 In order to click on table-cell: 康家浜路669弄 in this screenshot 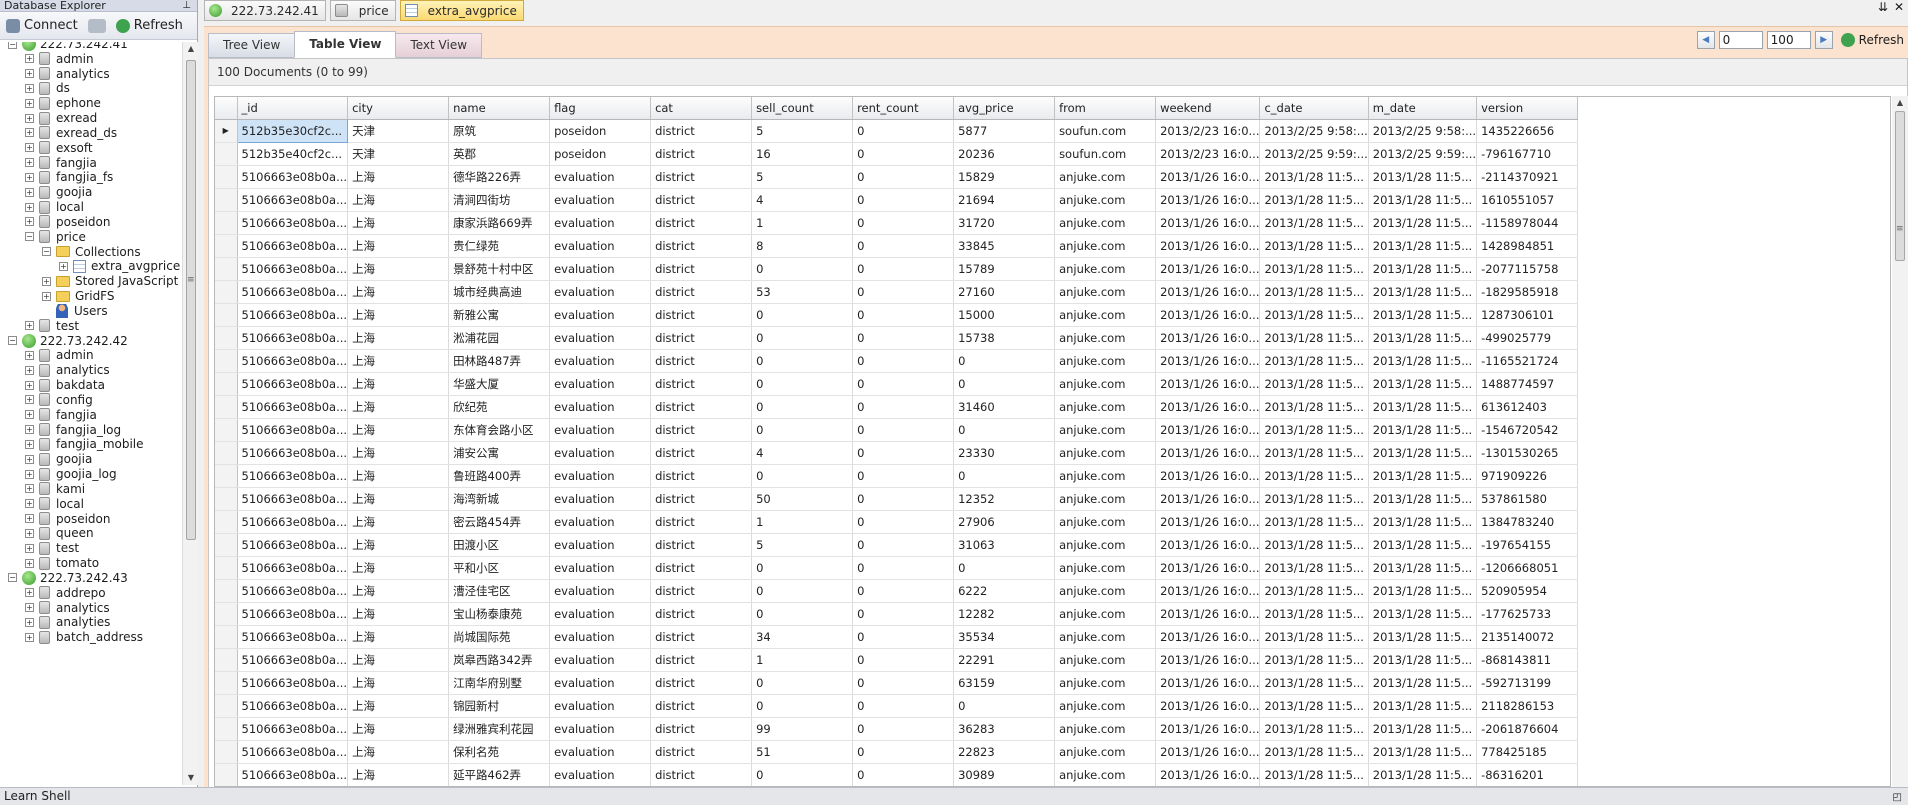, I will do `click(499, 223)`.